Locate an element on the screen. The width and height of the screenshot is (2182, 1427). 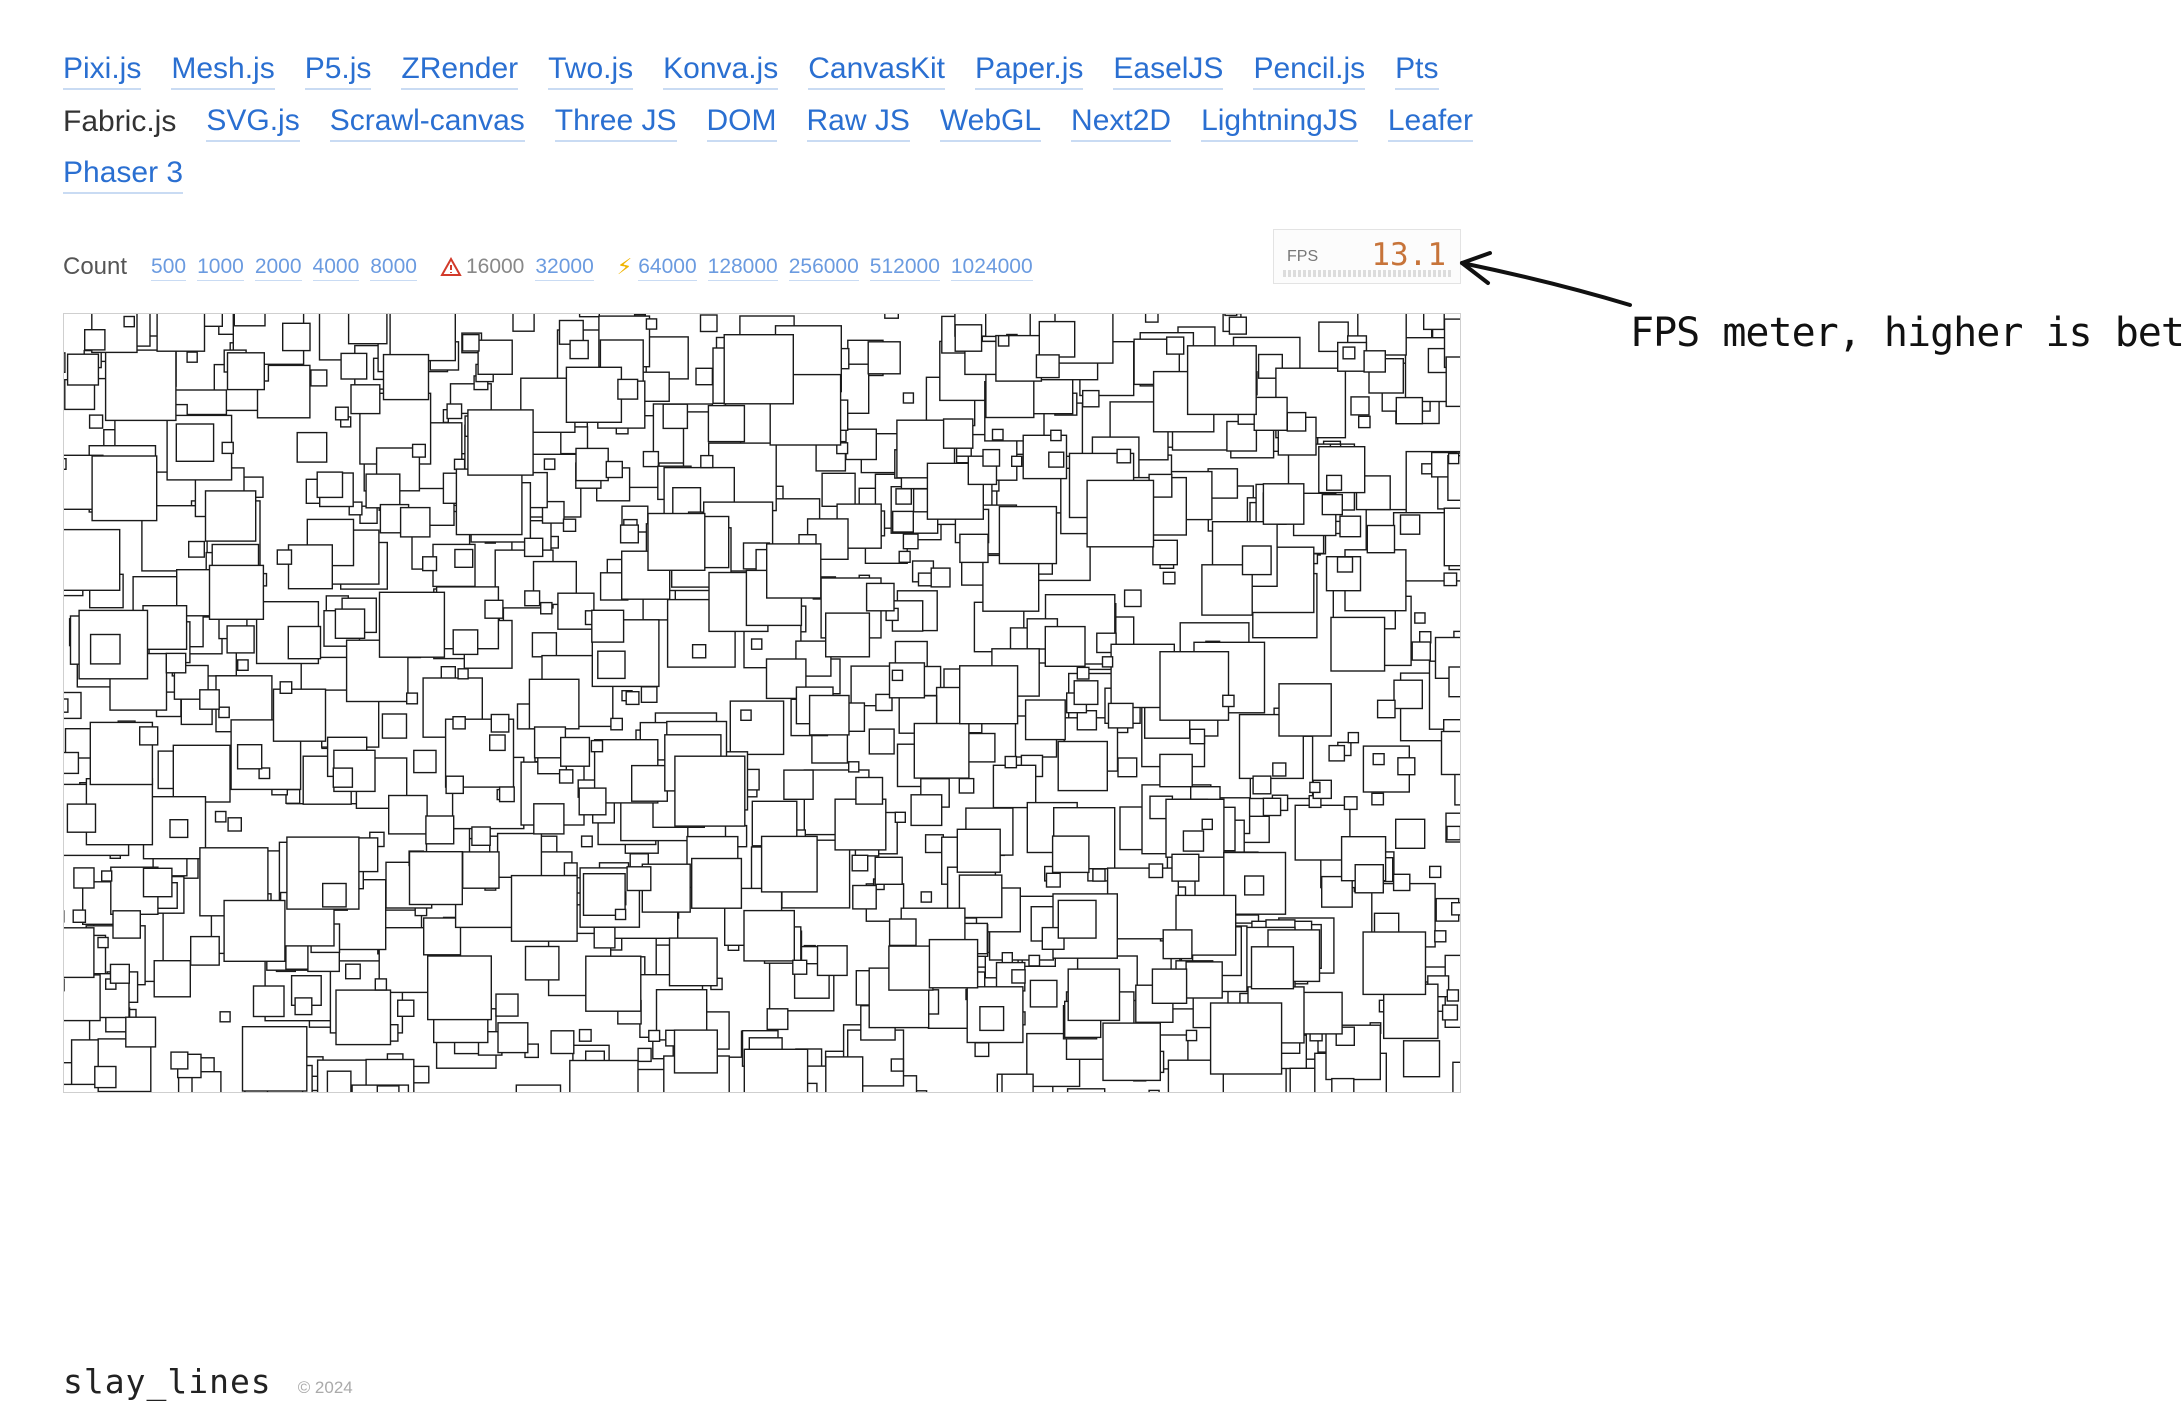
nav-link: Scrawl-canvas is located at coordinates (427, 122).